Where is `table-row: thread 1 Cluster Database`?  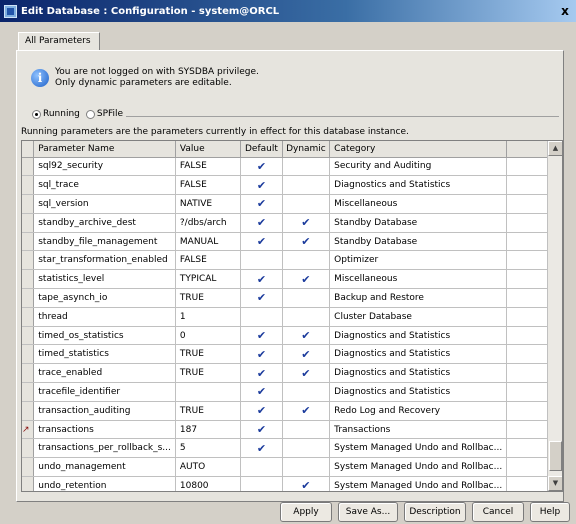 table-row: thread 1 Cluster Database is located at coordinates (292, 317).